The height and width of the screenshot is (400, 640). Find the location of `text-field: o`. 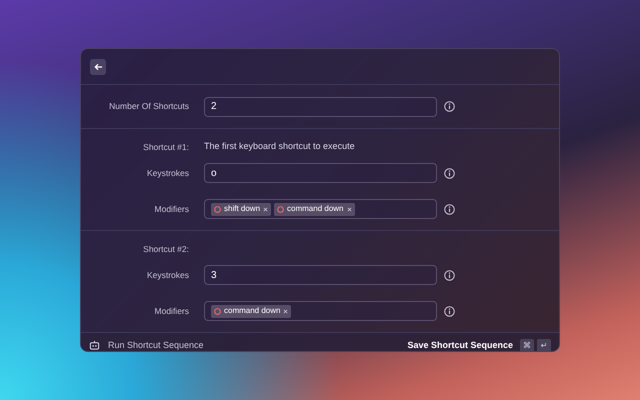

text-field: o is located at coordinates (320, 173).